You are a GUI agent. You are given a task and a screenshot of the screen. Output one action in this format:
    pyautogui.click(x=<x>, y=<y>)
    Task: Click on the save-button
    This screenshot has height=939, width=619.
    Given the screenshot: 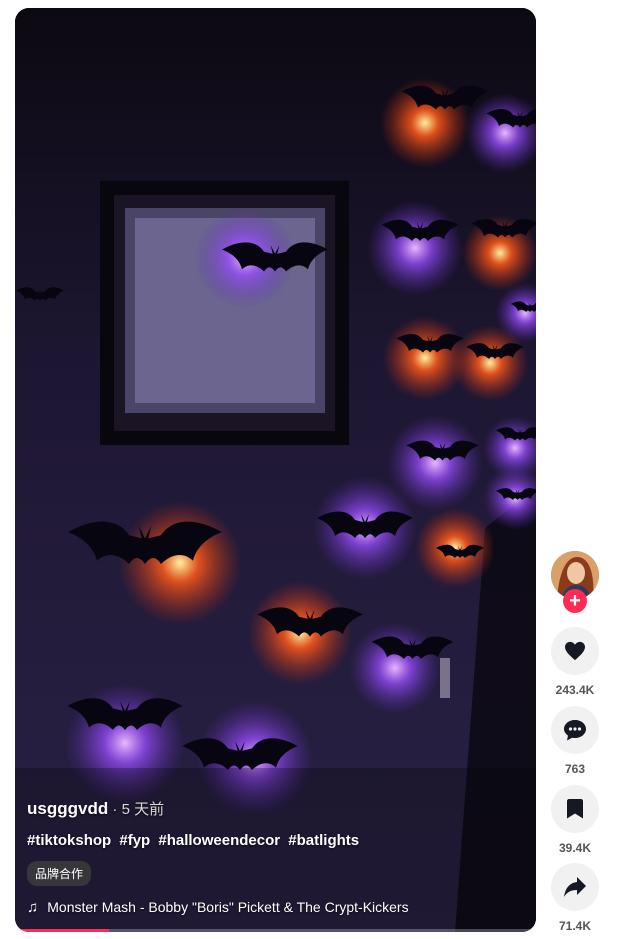 What is the action you would take?
    pyautogui.click(x=575, y=809)
    